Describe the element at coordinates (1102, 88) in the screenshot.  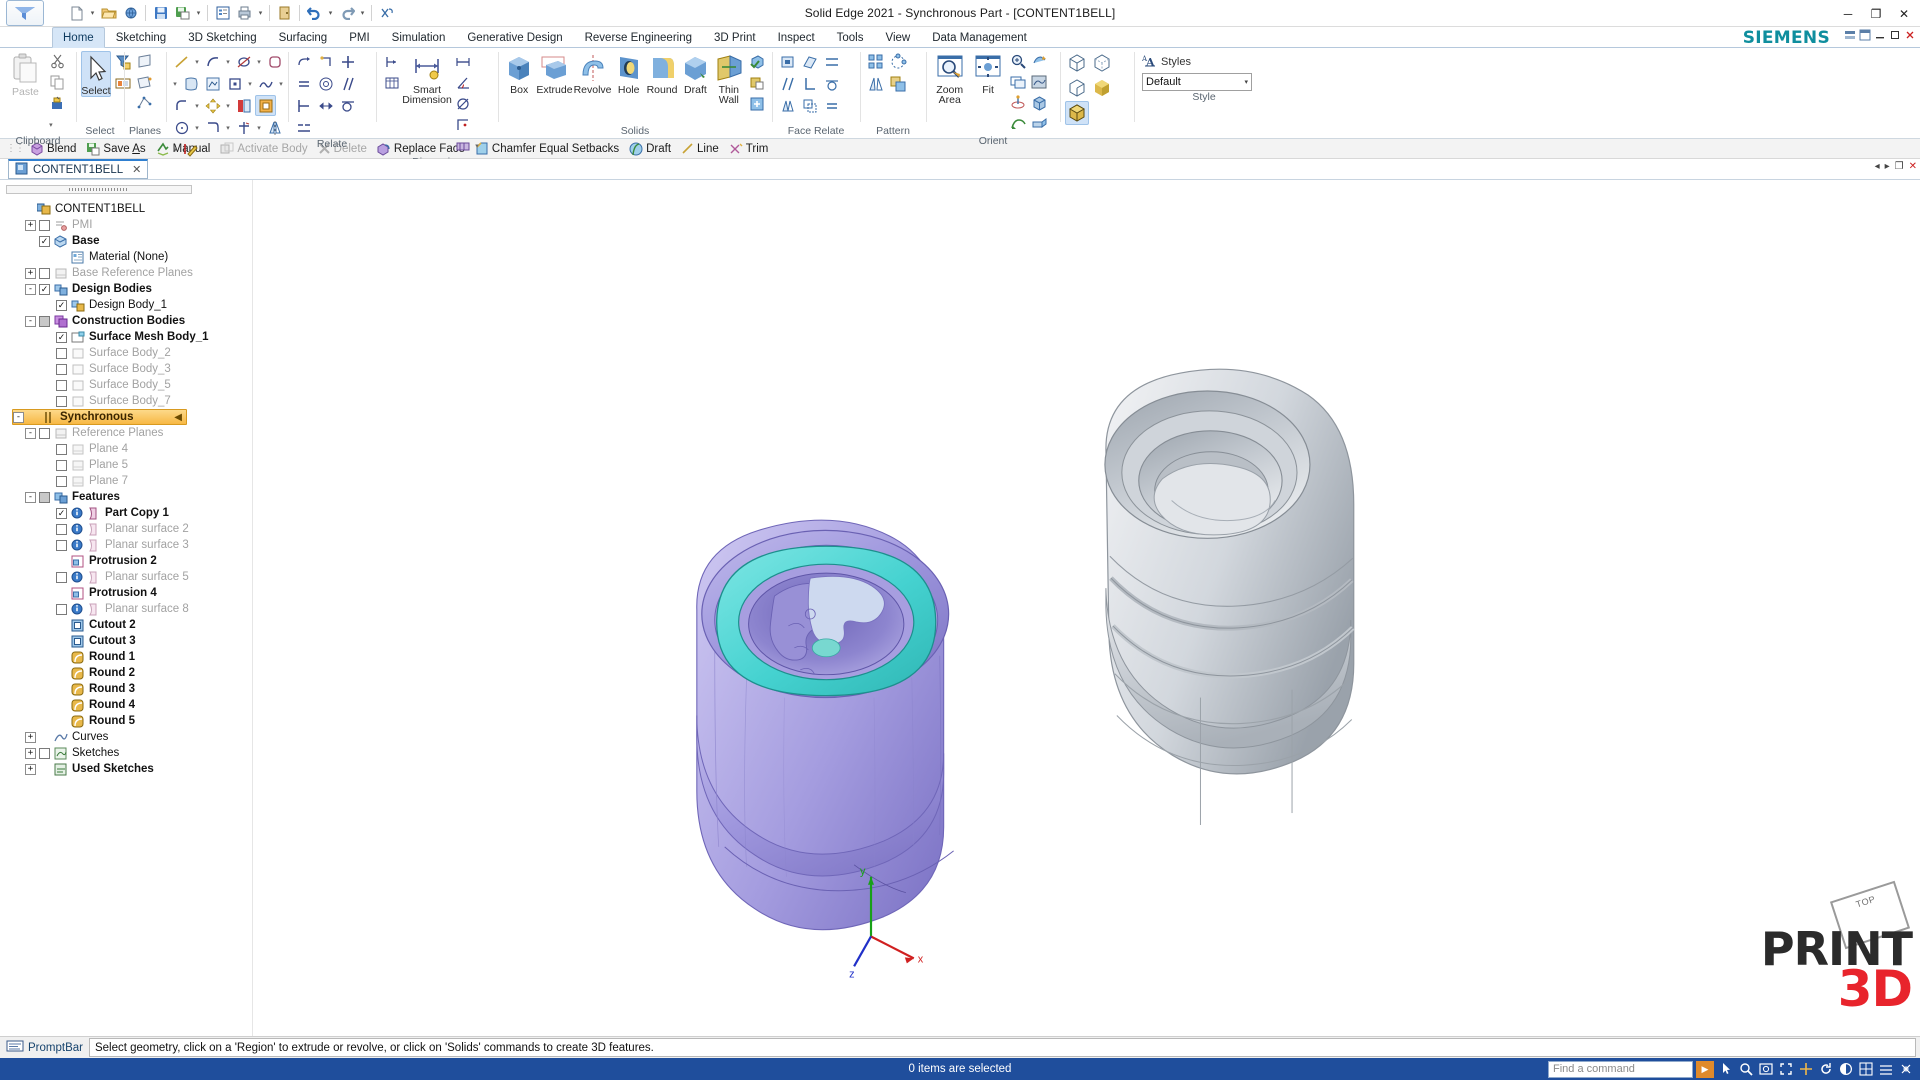
I see `shaded-icon` at that location.